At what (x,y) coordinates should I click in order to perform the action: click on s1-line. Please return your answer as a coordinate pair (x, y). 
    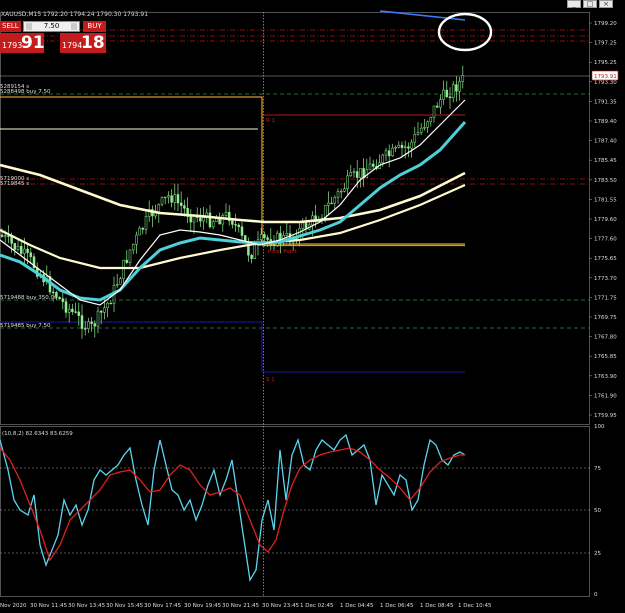
    Looking at the image, I should click on (232, 347).